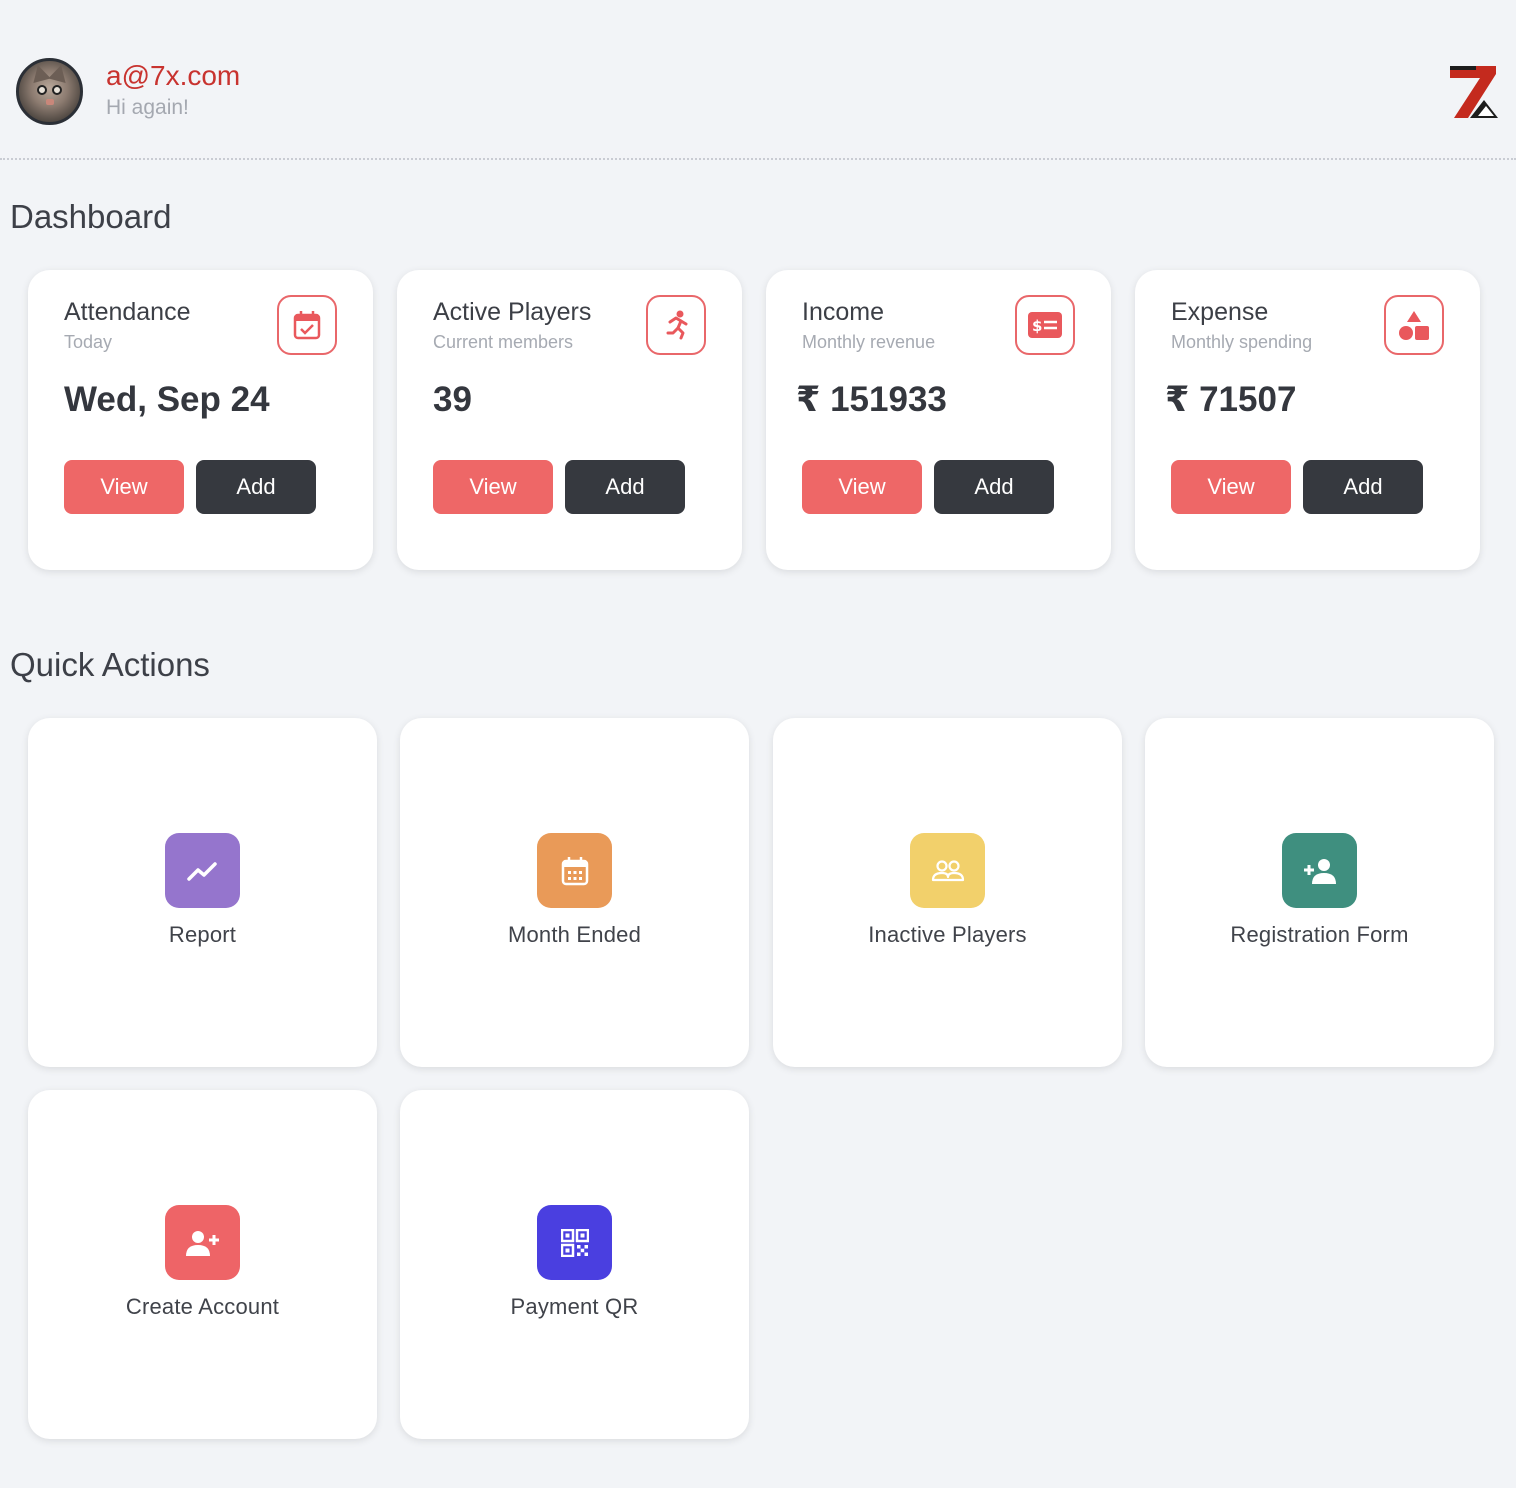  Describe the element at coordinates (1231, 399) in the screenshot. I see `card-value: ₹ 71507` at that location.